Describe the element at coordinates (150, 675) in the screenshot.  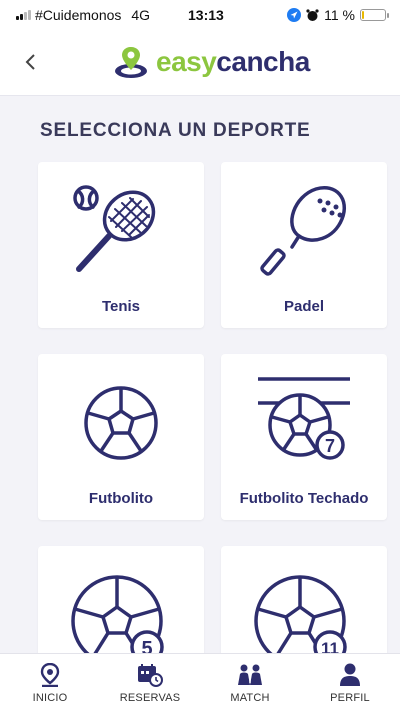
I see `calendar-clock-icon` at that location.